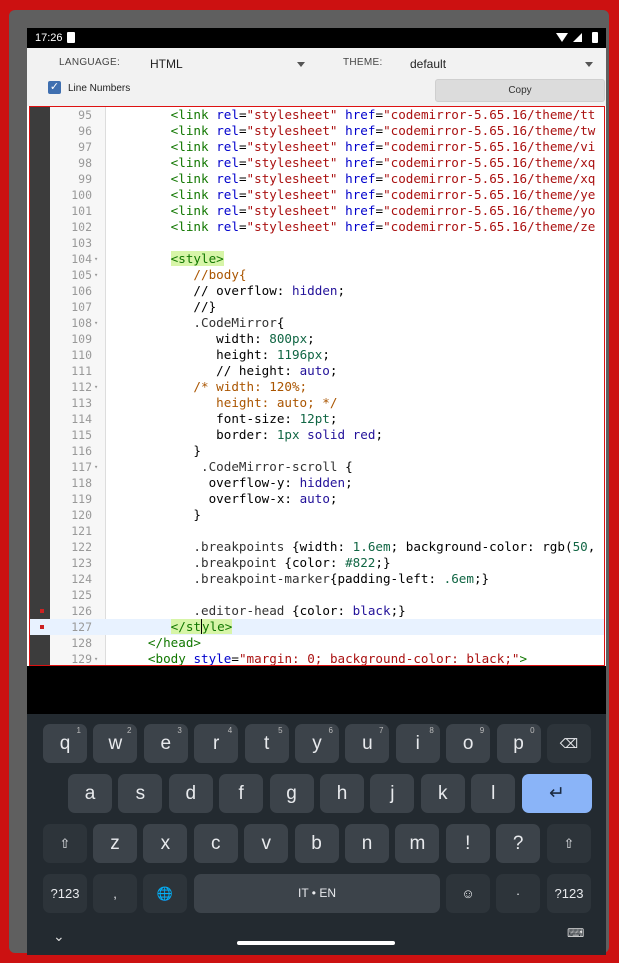 This screenshot has height=963, width=619. I want to click on key-r: r4, so click(216, 743).